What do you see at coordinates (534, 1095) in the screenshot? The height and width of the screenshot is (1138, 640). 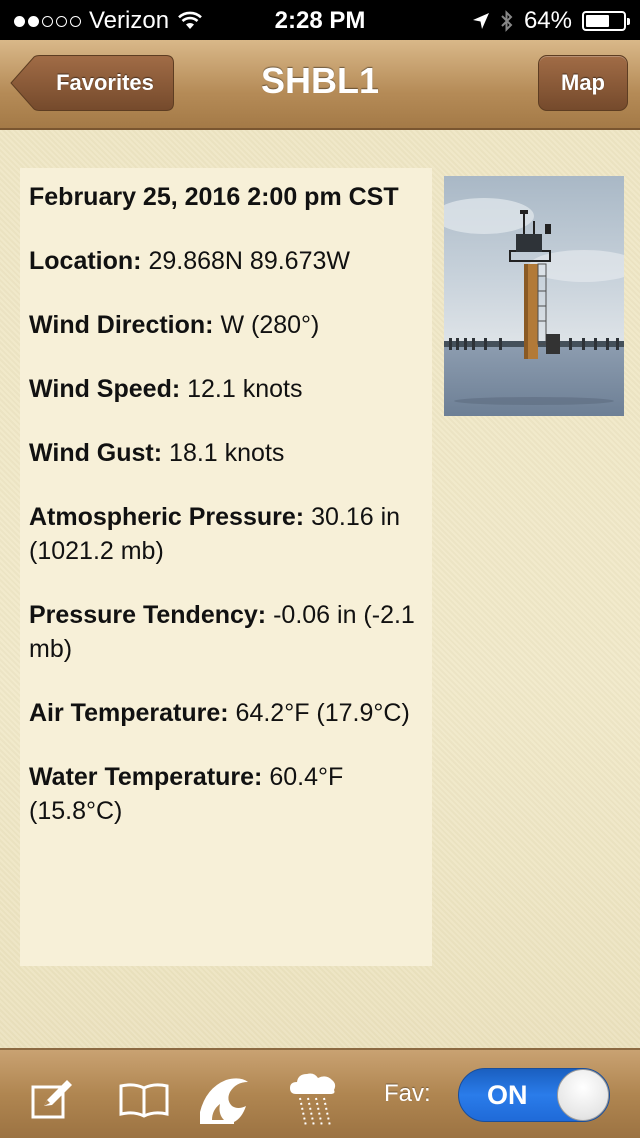 I see `favorite-toggle: ON` at bounding box center [534, 1095].